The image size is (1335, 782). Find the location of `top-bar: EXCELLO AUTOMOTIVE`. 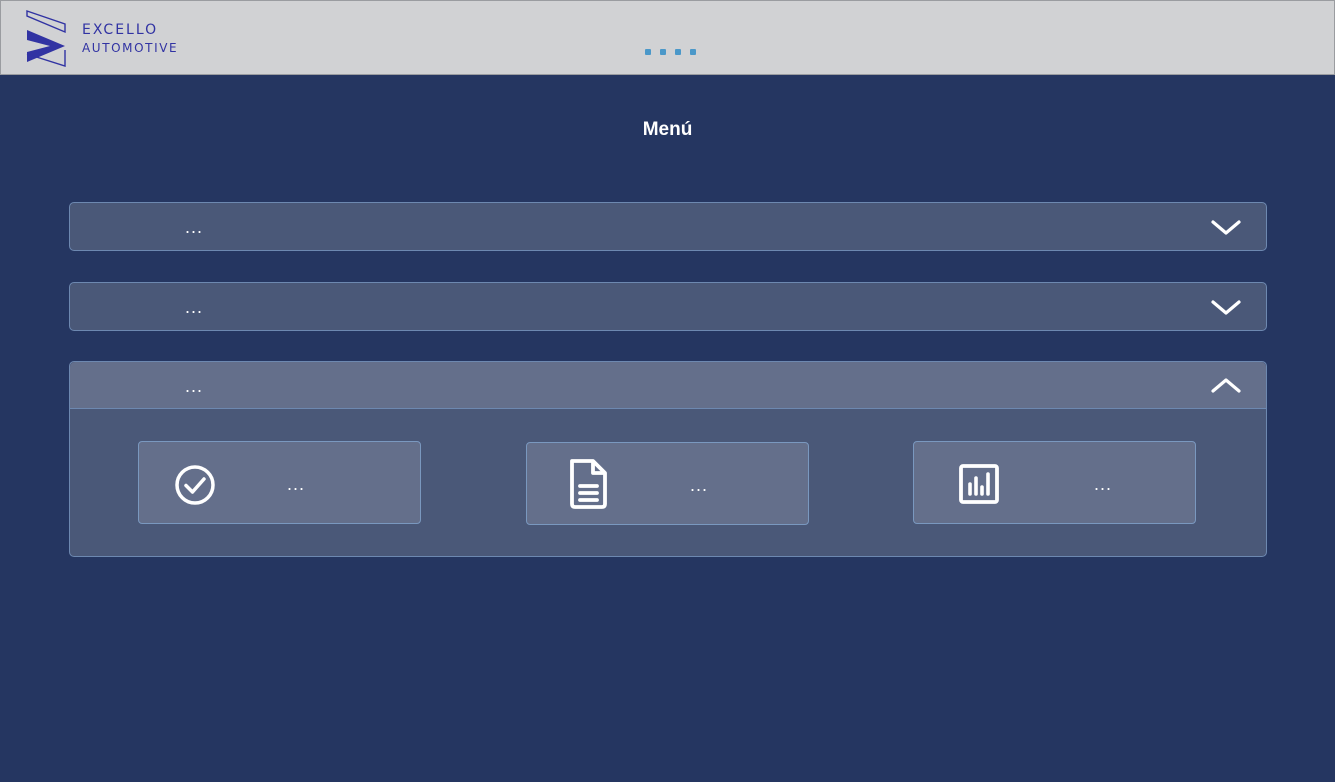

top-bar: EXCELLO AUTOMOTIVE is located at coordinates (667, 37).